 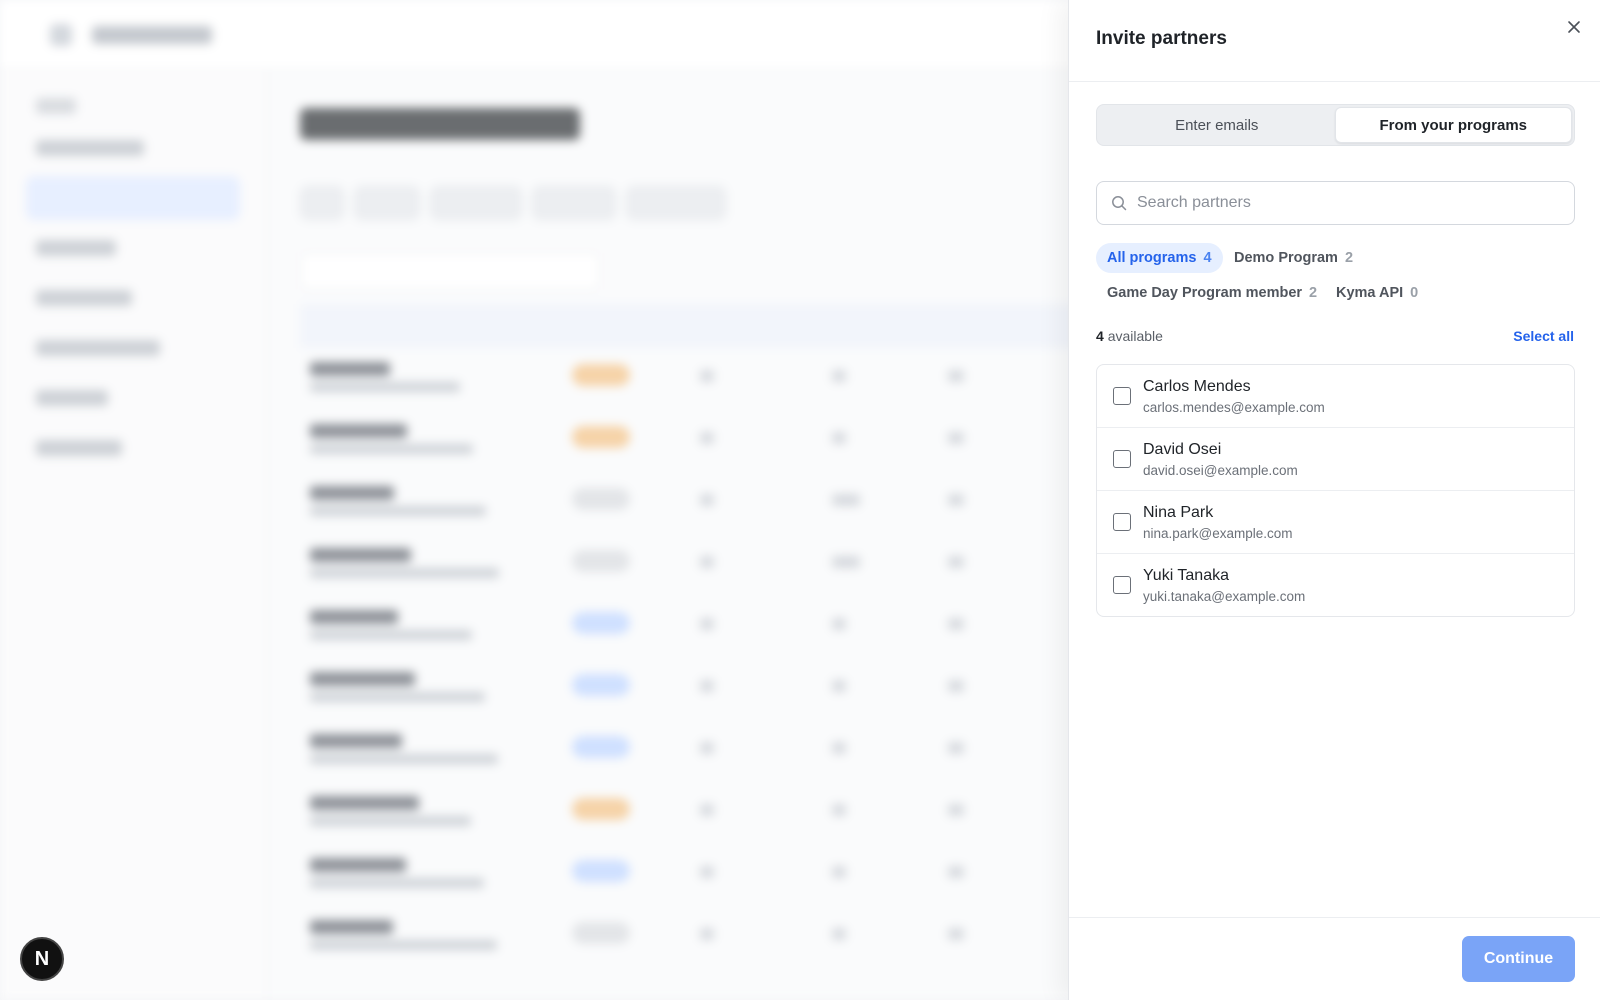 What do you see at coordinates (1335, 396) in the screenshot?
I see `list-item: Carlos Mendes carlos.mendes@example.com` at bounding box center [1335, 396].